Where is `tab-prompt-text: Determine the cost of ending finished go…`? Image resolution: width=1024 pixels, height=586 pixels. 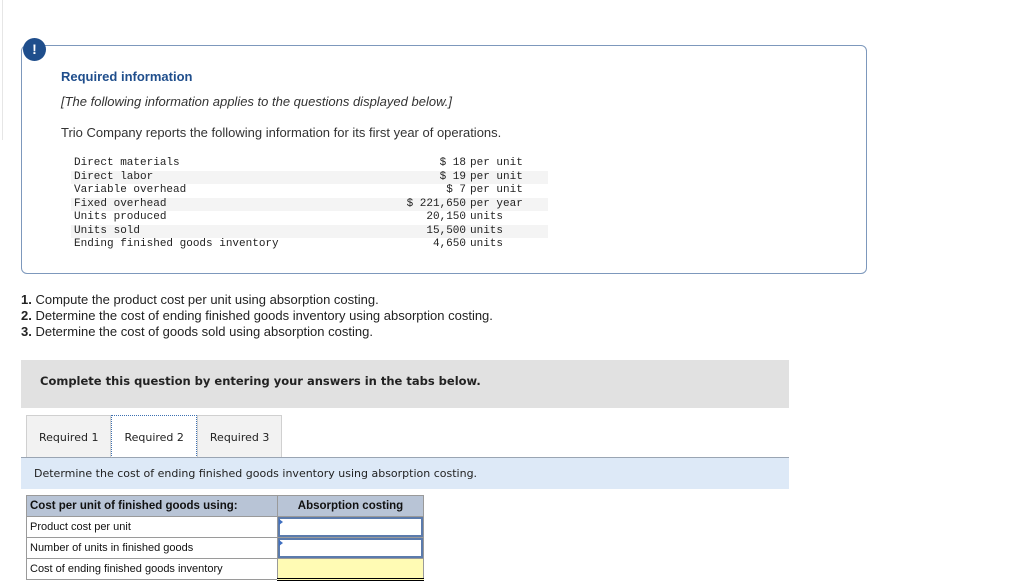 tab-prompt-text: Determine the cost of ending finished go… is located at coordinates (256, 473).